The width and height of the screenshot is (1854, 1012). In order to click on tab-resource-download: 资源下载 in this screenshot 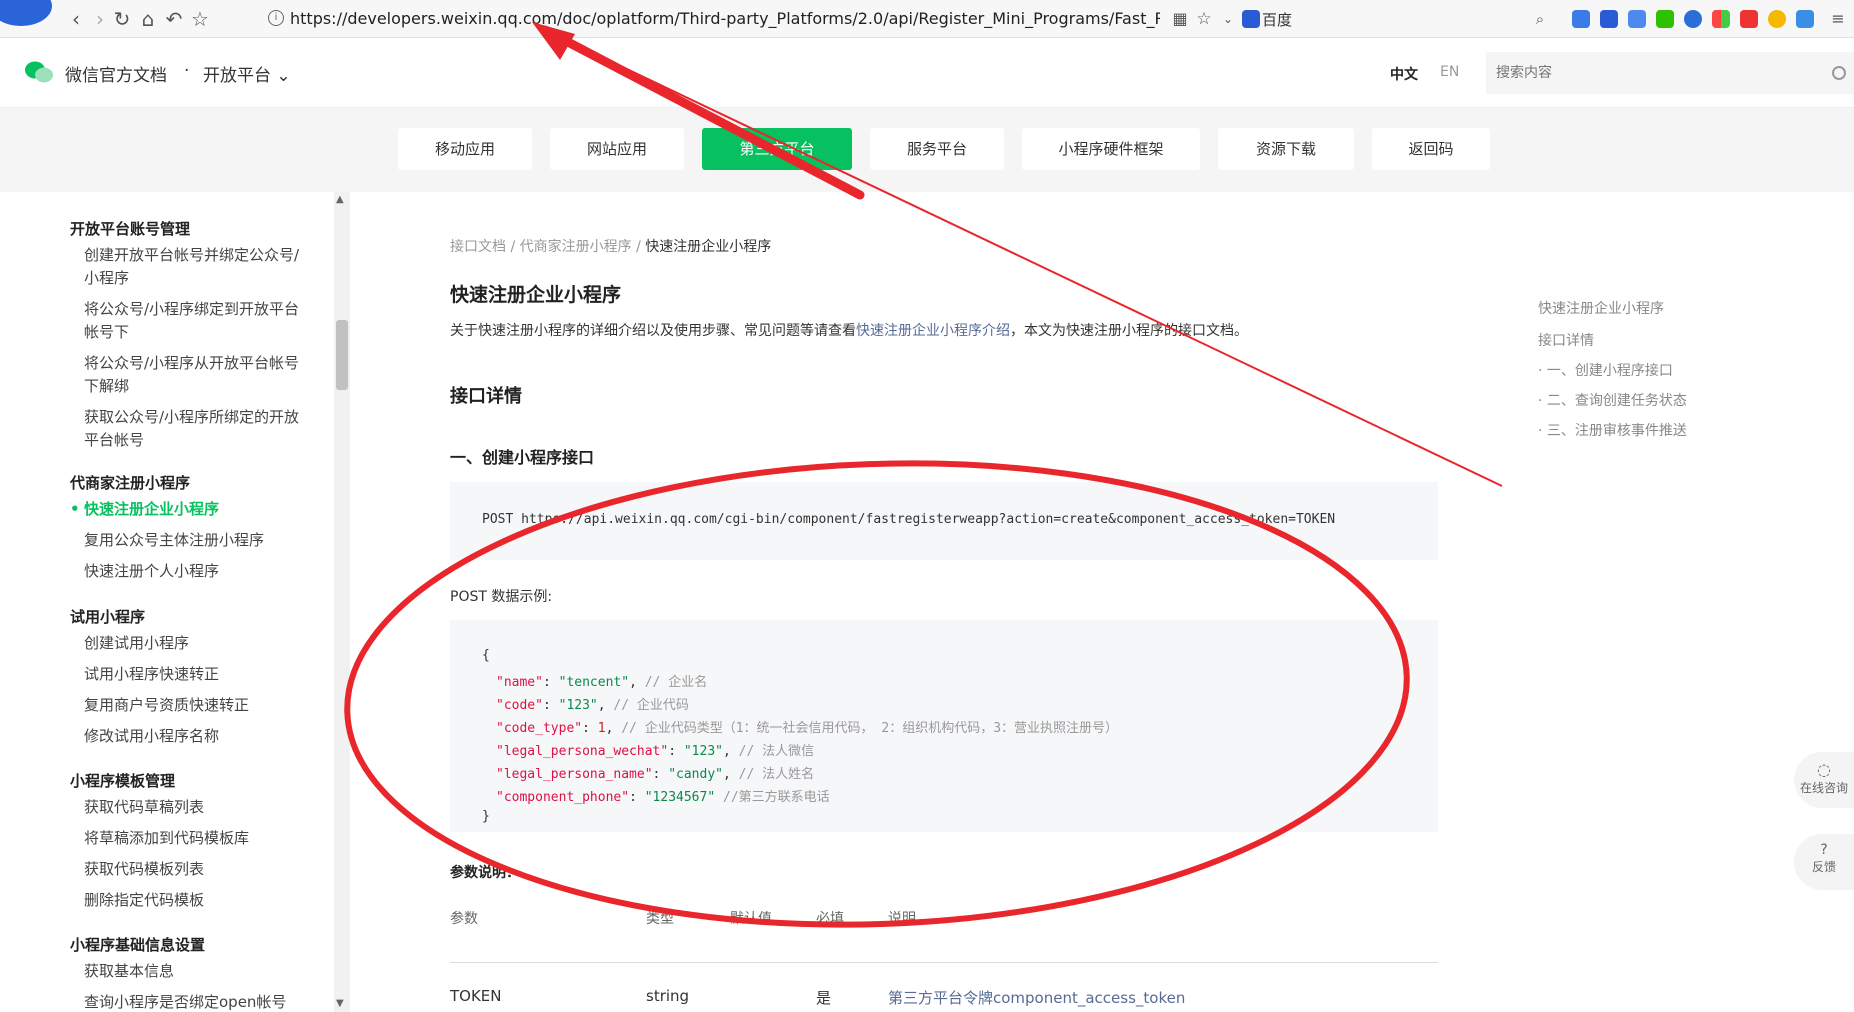, I will do `click(1286, 149)`.